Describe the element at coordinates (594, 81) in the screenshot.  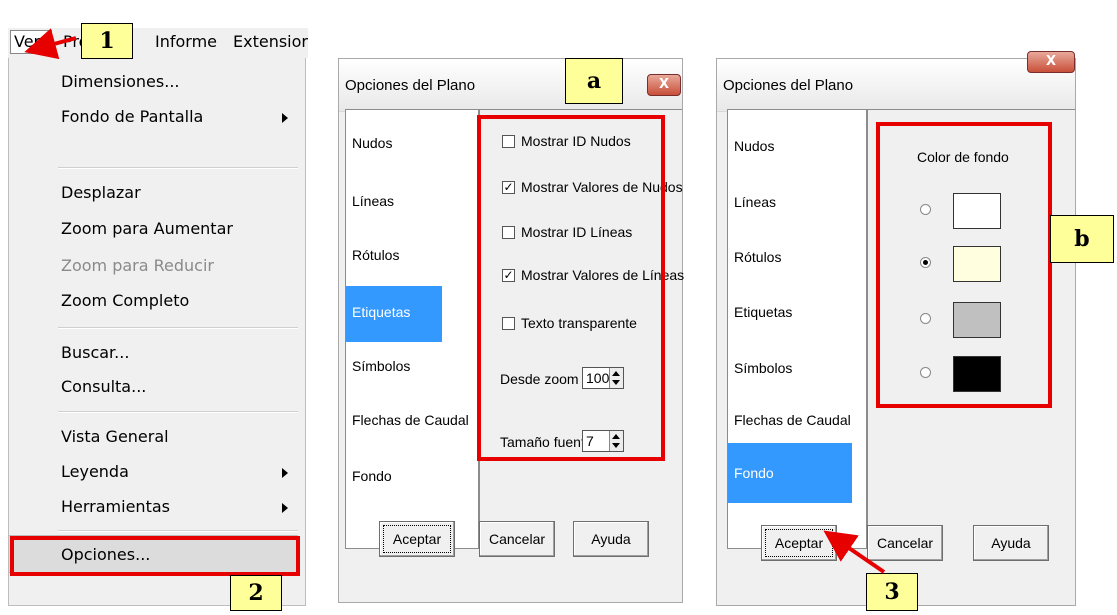
I see `callout-a: a` at that location.